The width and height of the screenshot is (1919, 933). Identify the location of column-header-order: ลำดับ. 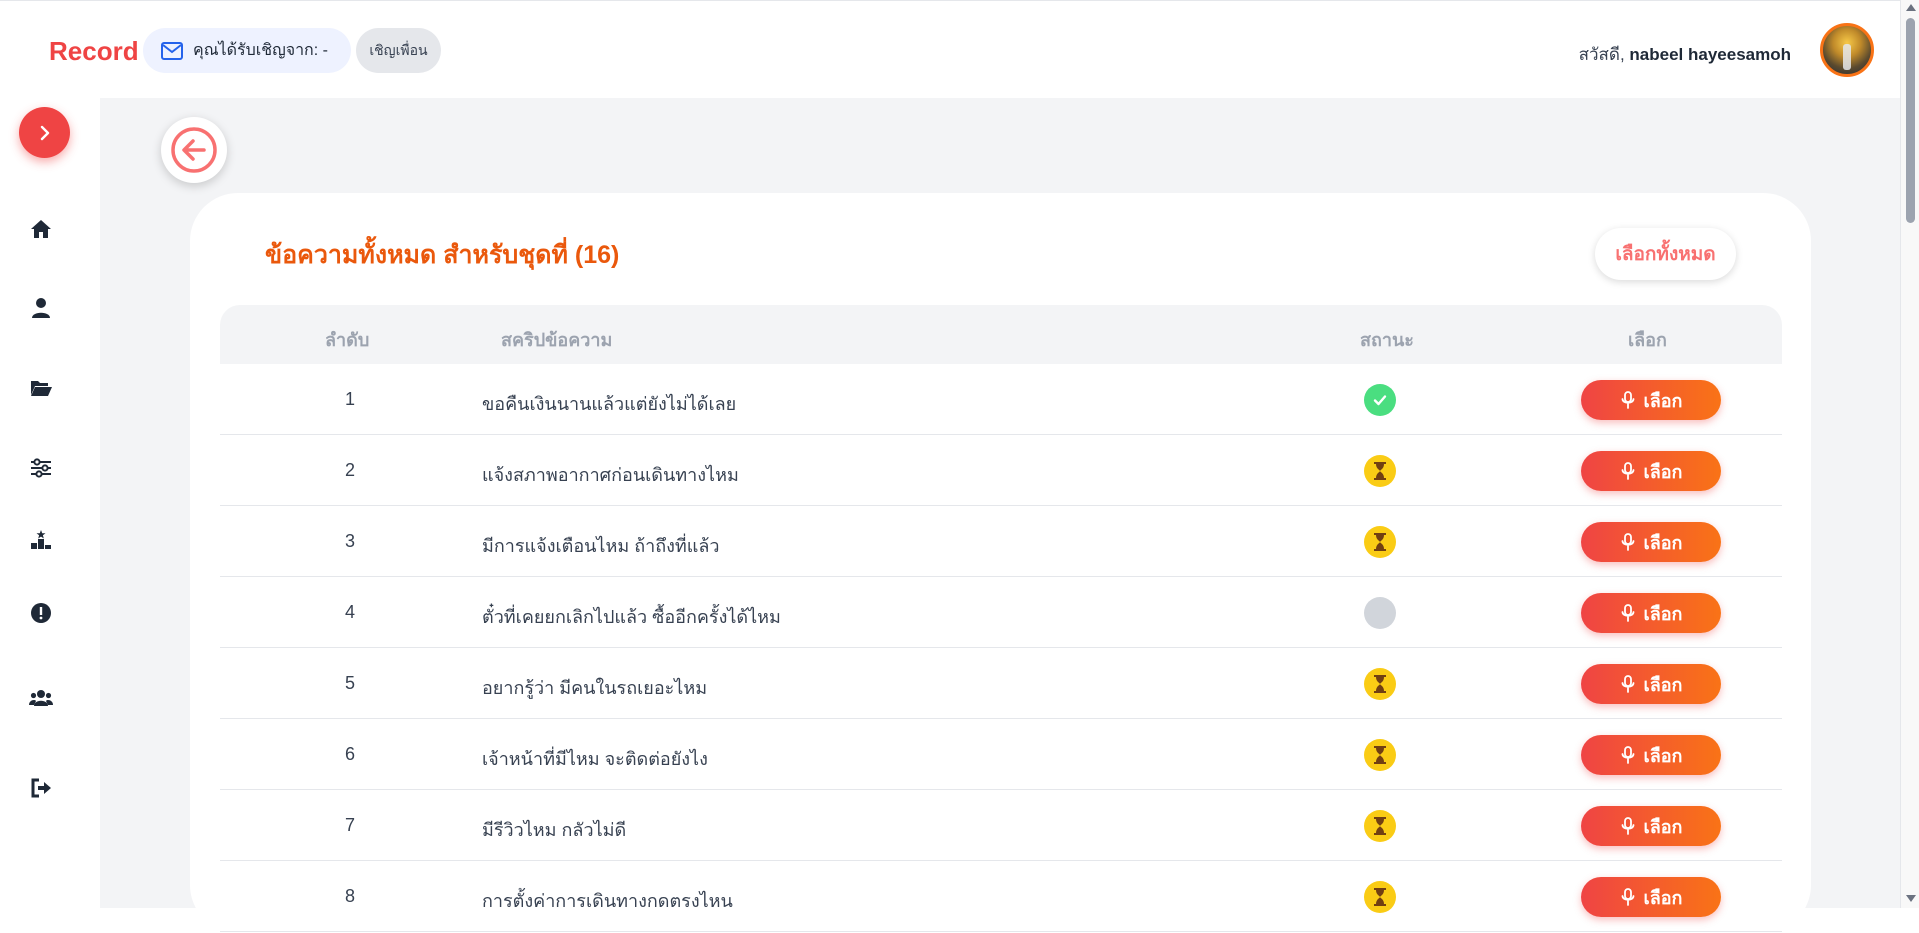
(347, 340).